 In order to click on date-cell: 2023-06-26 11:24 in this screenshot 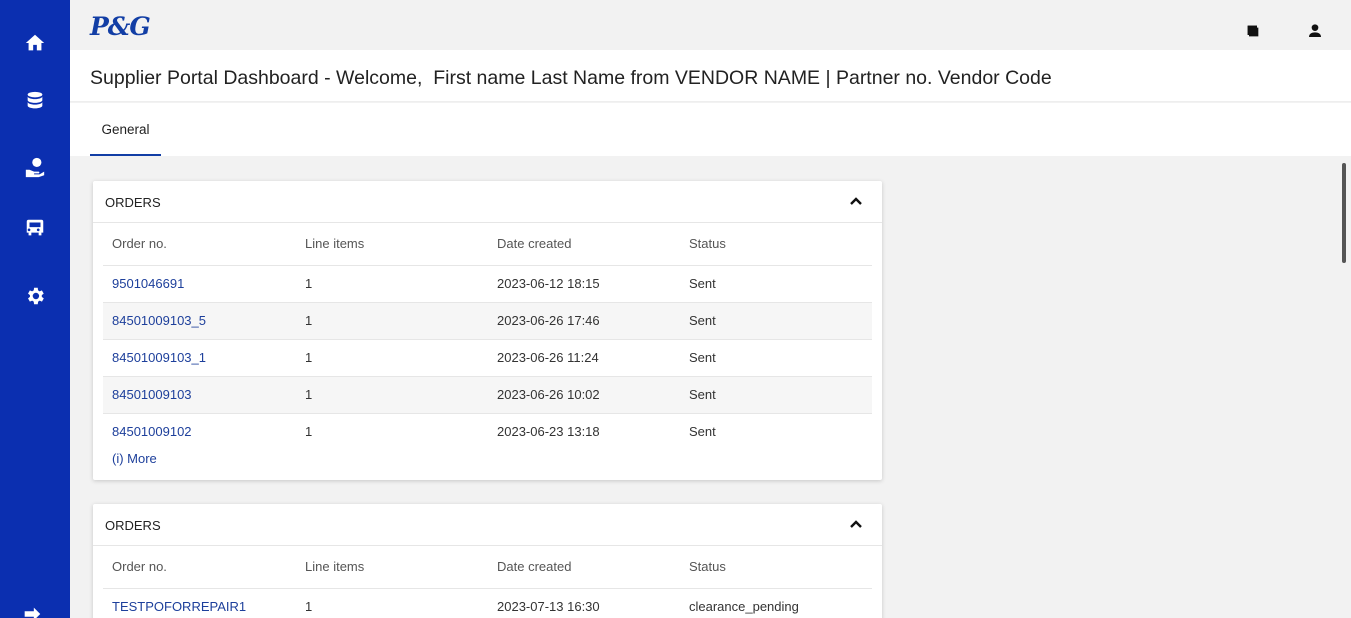, I will do `click(584, 358)`.